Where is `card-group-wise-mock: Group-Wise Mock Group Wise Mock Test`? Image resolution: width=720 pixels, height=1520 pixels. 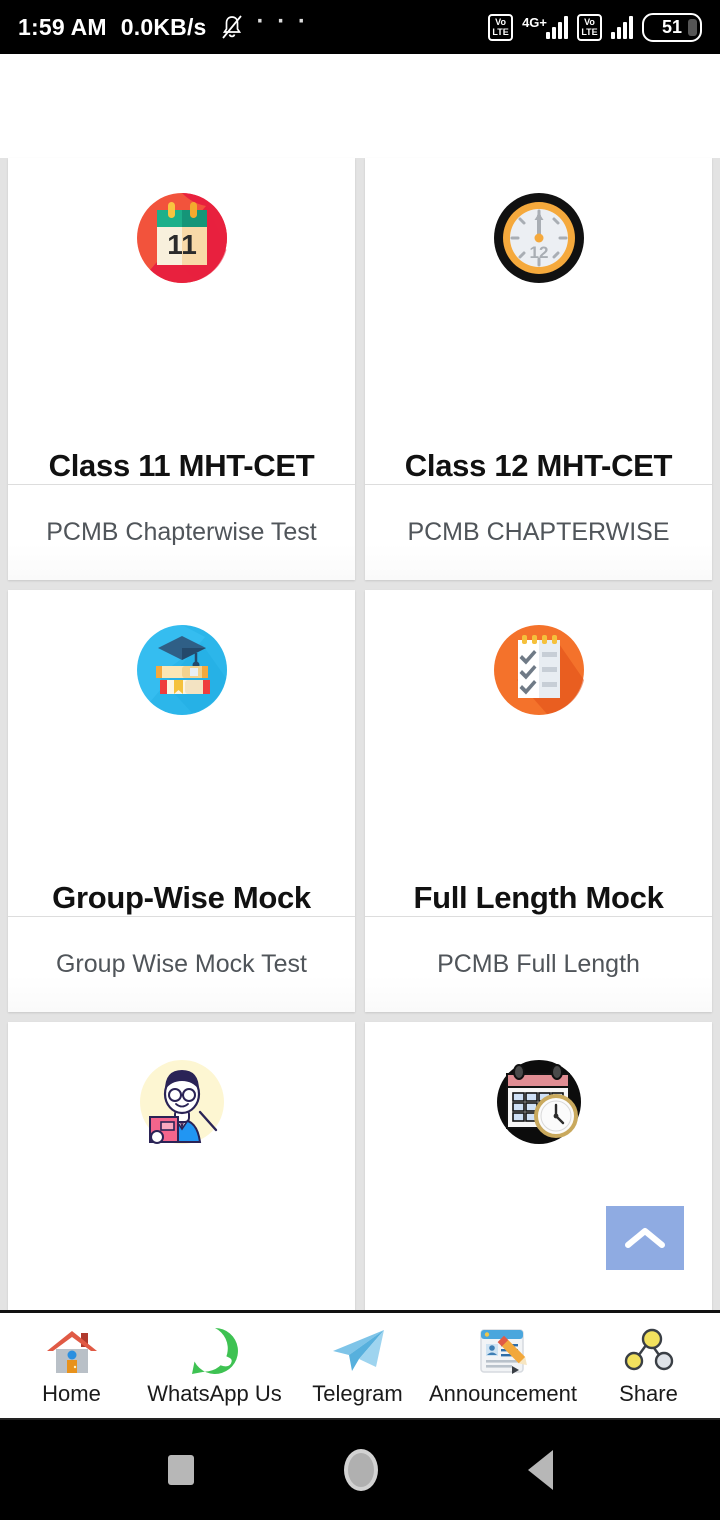 card-group-wise-mock: Group-Wise Mock Group Wise Mock Test is located at coordinates (181, 801).